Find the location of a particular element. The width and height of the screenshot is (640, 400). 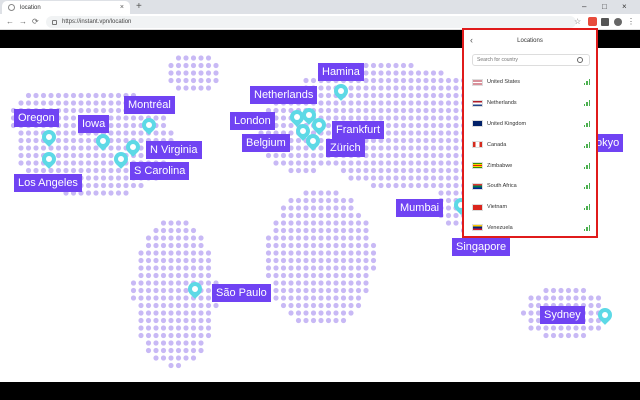

location-label-frankfurt: Frankfurt is located at coordinates (358, 130).